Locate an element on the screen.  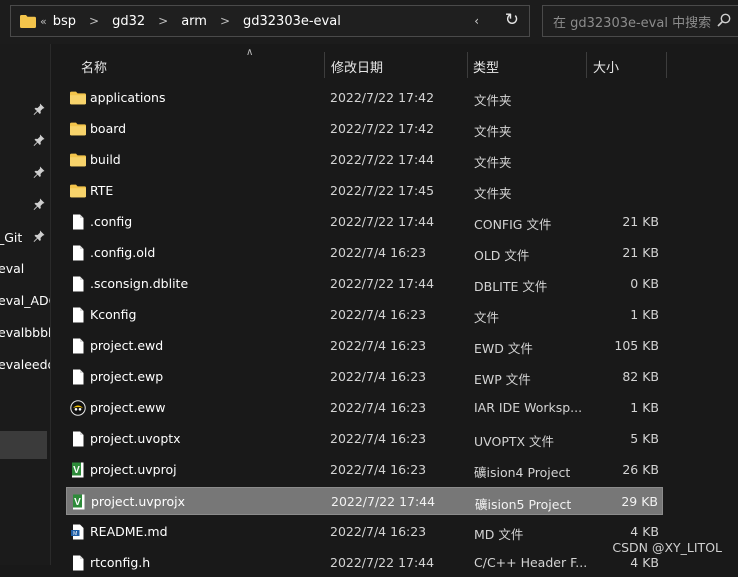
file-type: 礦ision4 Project is located at coordinates (522, 472).